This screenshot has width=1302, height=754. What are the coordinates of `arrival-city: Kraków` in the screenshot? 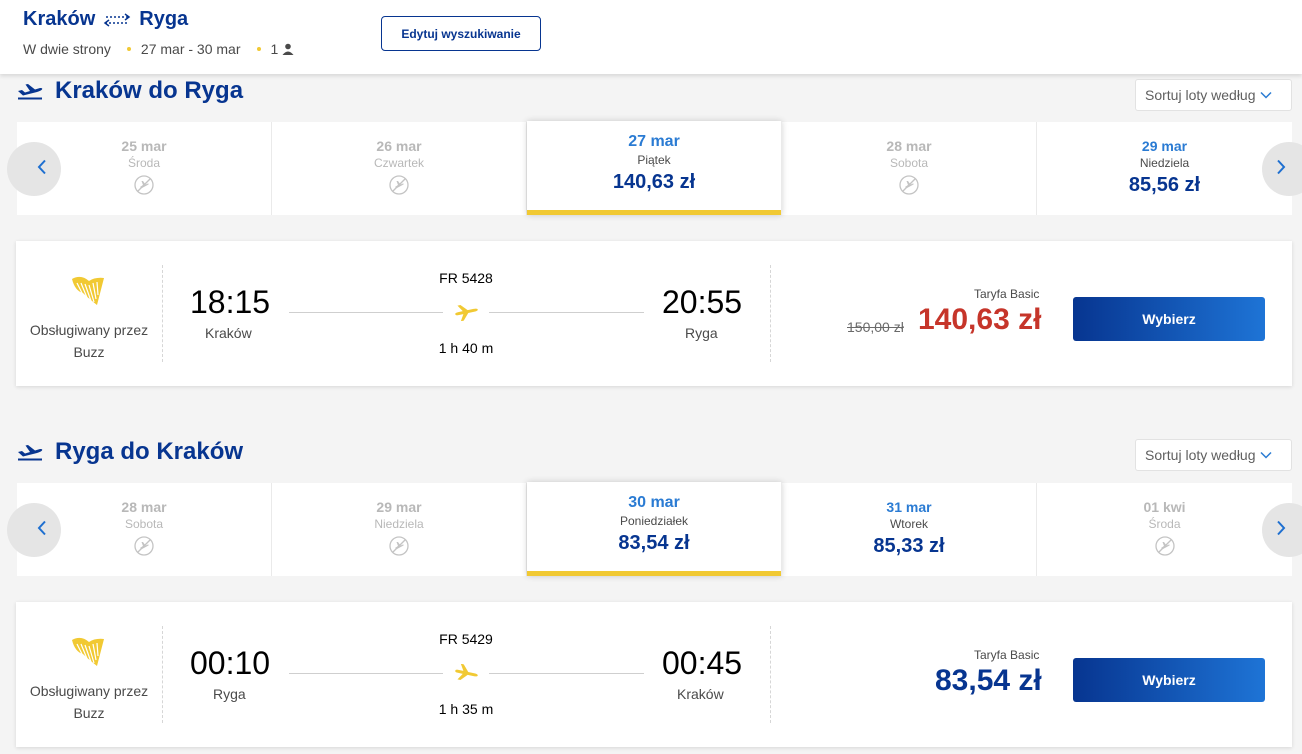 It's located at (700, 694).